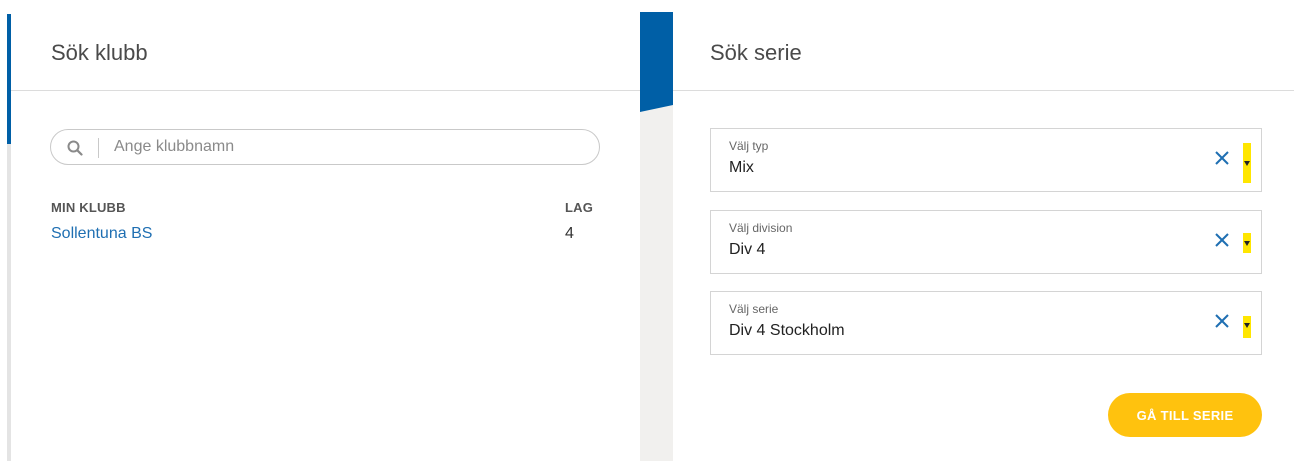 Image resolution: width=1294 pixels, height=461 pixels. Describe the element at coordinates (99, 52) in the screenshot. I see `club-search-title: Sök klubb` at that location.